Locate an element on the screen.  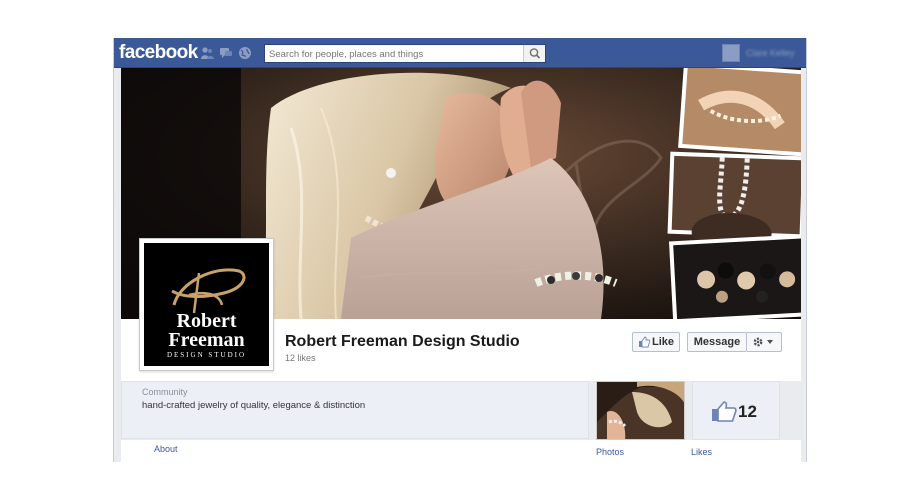
logo-line-2: Freeman is located at coordinates (206, 340).